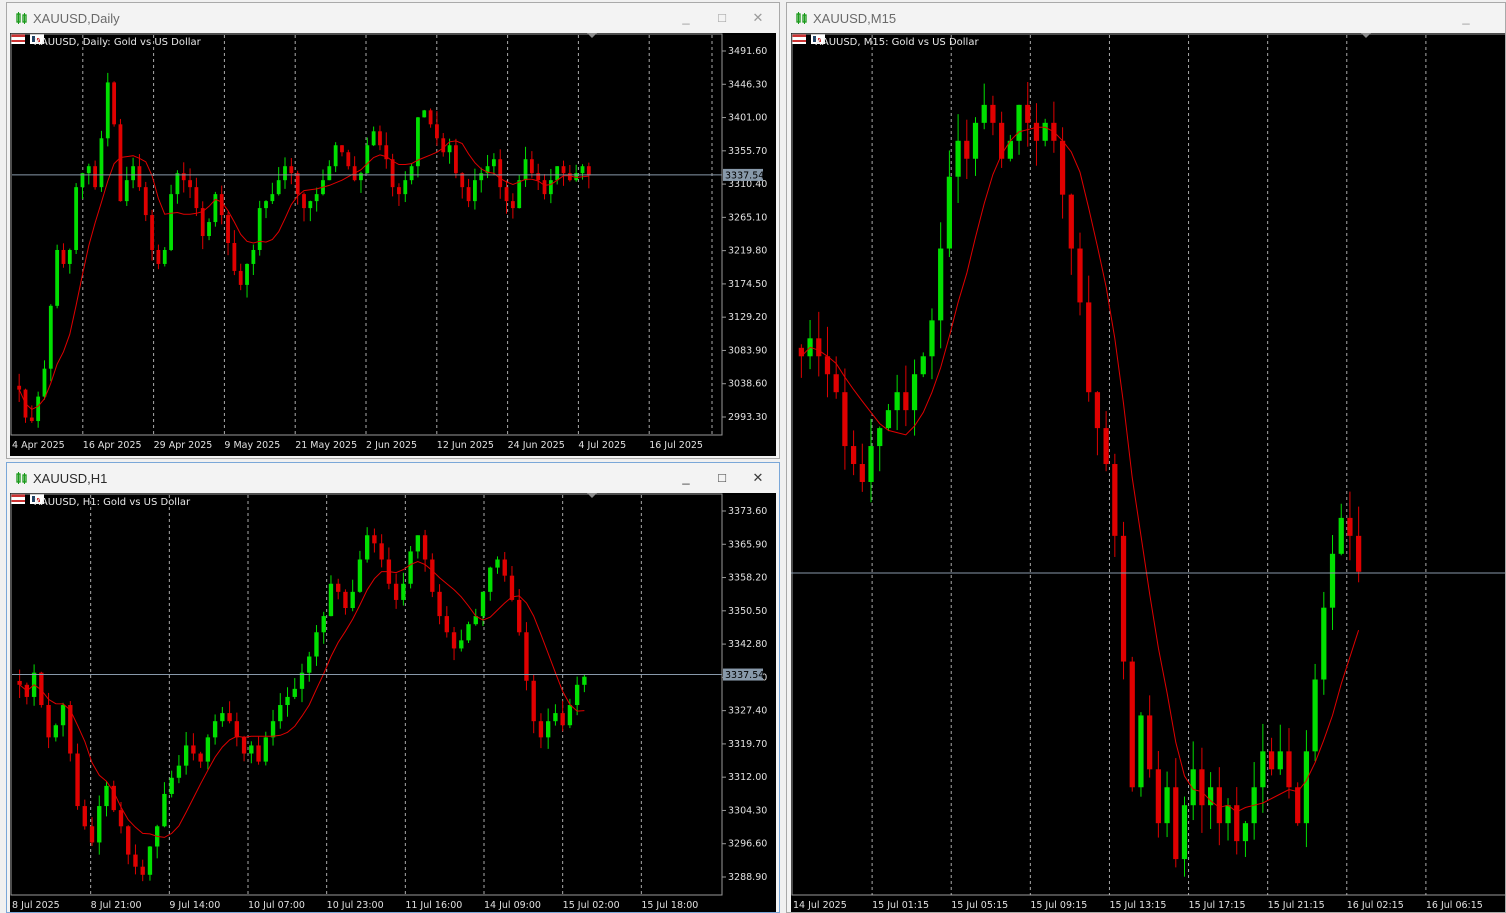  Describe the element at coordinates (76, 18) in the screenshot. I see `window-title: XAUUSD,Daily` at that location.